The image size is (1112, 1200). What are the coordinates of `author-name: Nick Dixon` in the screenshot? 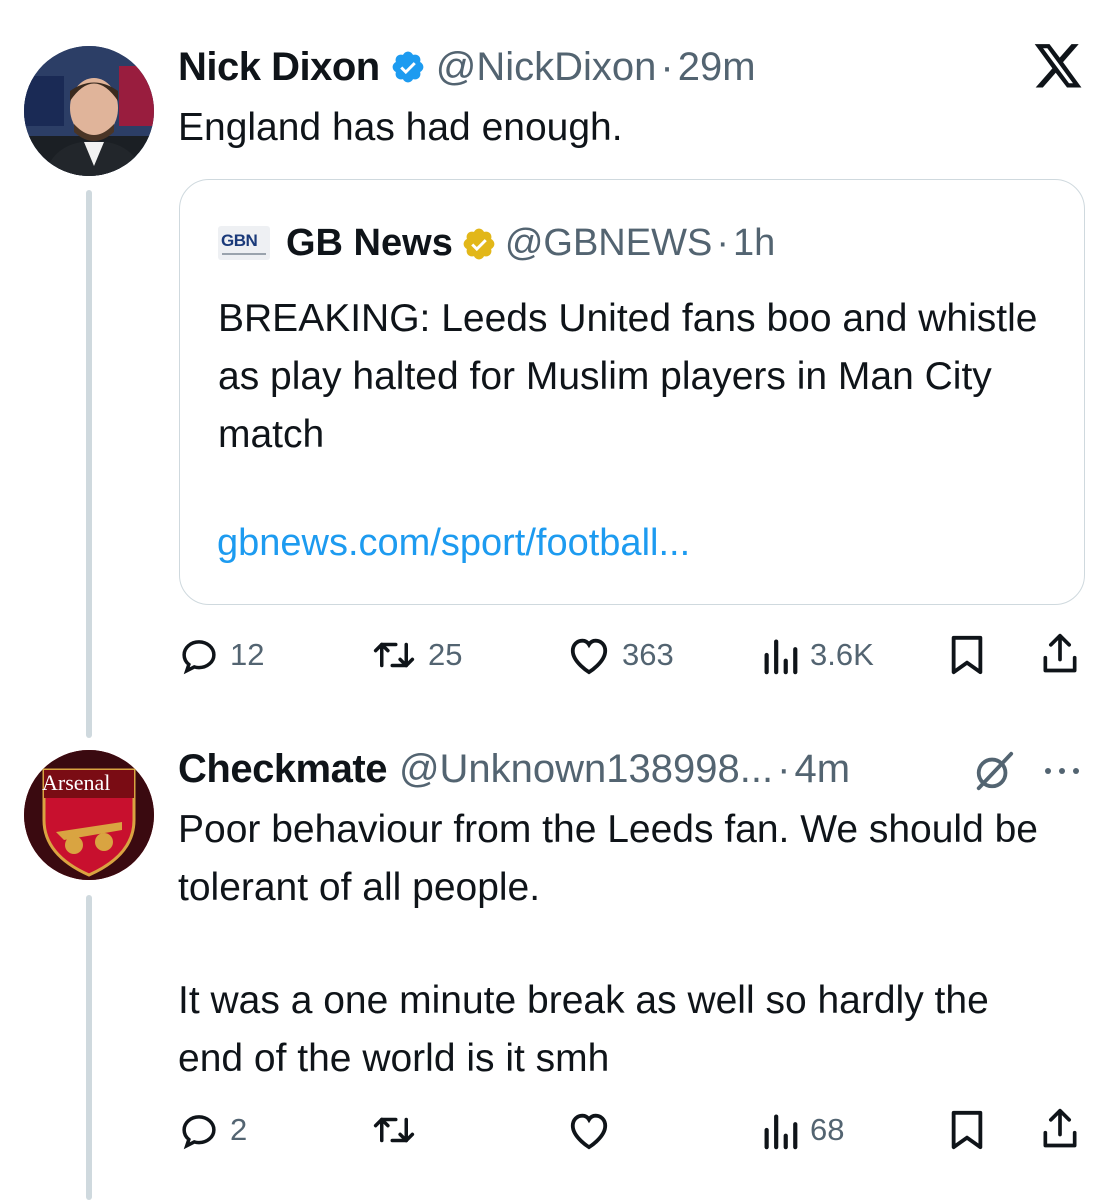 It's located at (279, 67).